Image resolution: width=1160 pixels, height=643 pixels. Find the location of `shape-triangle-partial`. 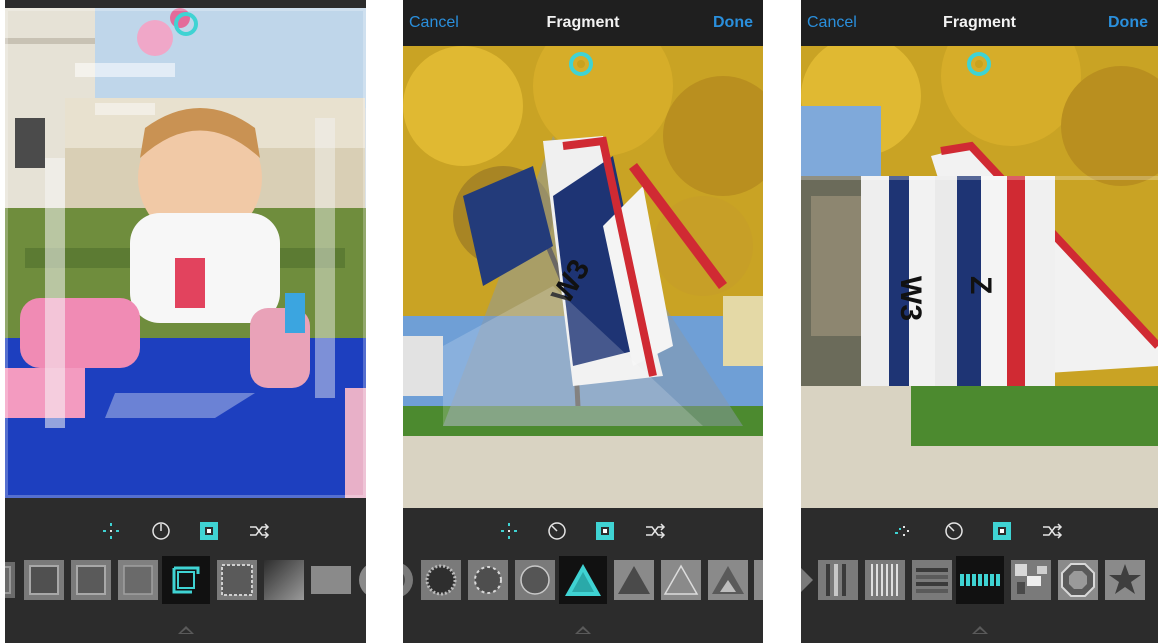

shape-triangle-partial is located at coordinates (757, 580).